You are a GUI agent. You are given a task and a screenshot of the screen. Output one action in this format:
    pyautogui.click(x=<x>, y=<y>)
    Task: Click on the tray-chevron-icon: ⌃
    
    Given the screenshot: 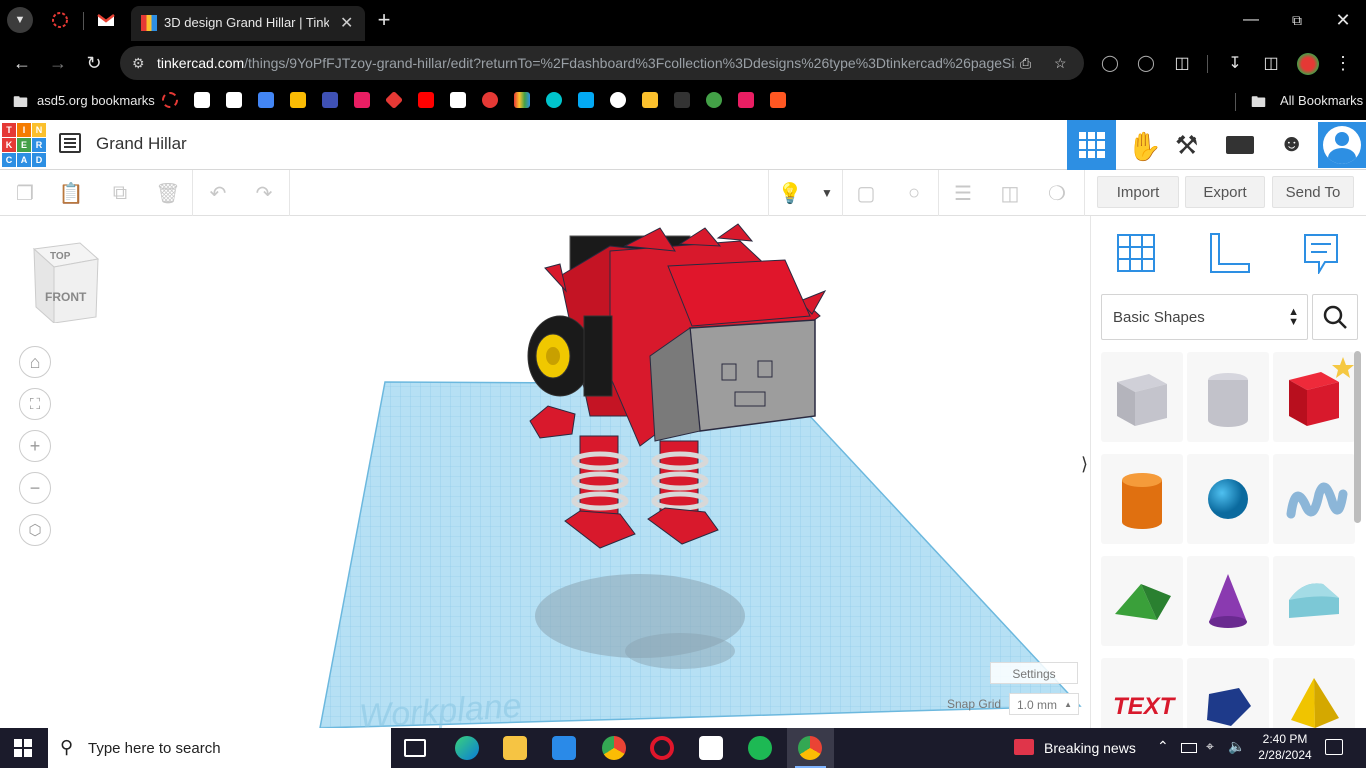 What is the action you would take?
    pyautogui.click(x=1163, y=746)
    